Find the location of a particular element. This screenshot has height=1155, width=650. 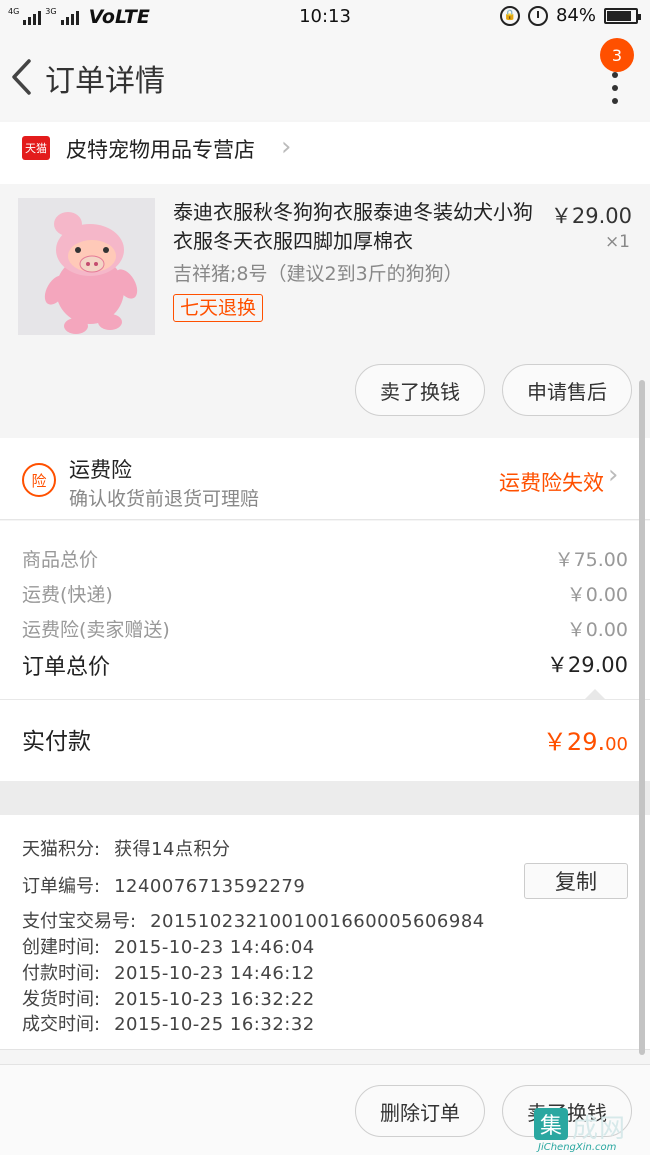

paid-time-line: 付款时间: 2015-10-23 14:46:12 is located at coordinates (168, 972).